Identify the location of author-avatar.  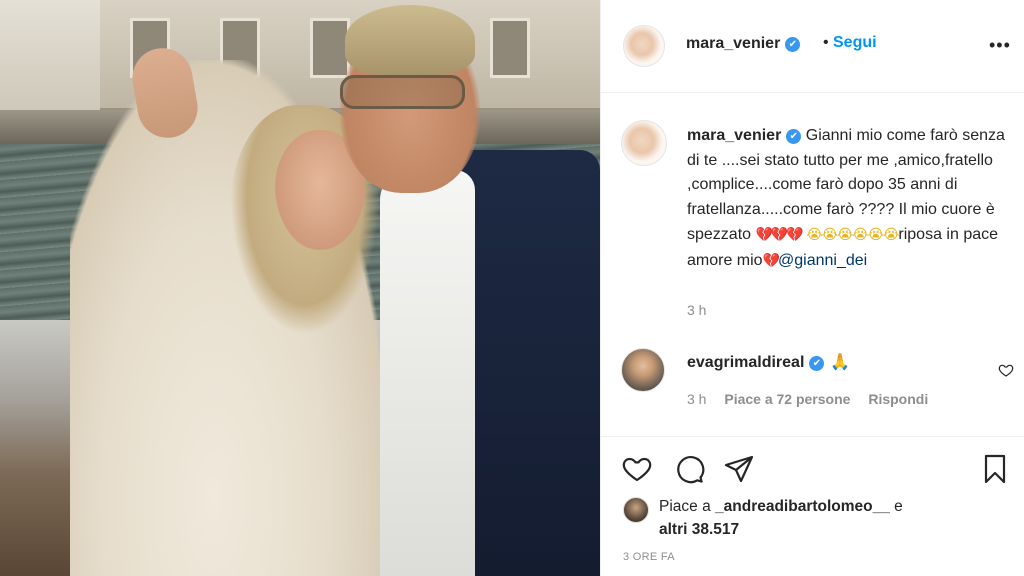
(644, 46).